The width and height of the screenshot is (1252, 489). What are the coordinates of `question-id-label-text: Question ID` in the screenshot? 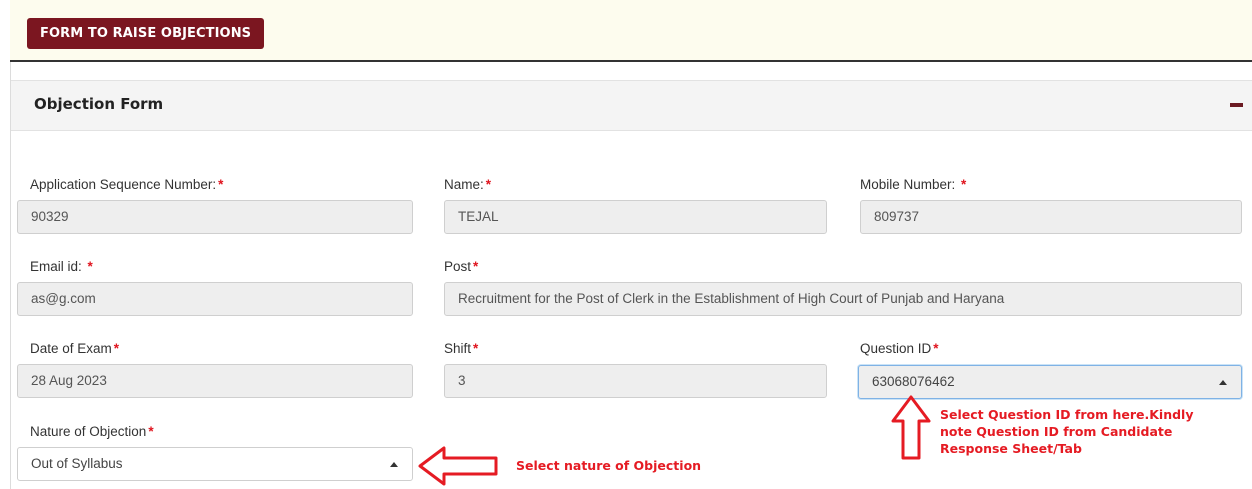 It's located at (896, 348).